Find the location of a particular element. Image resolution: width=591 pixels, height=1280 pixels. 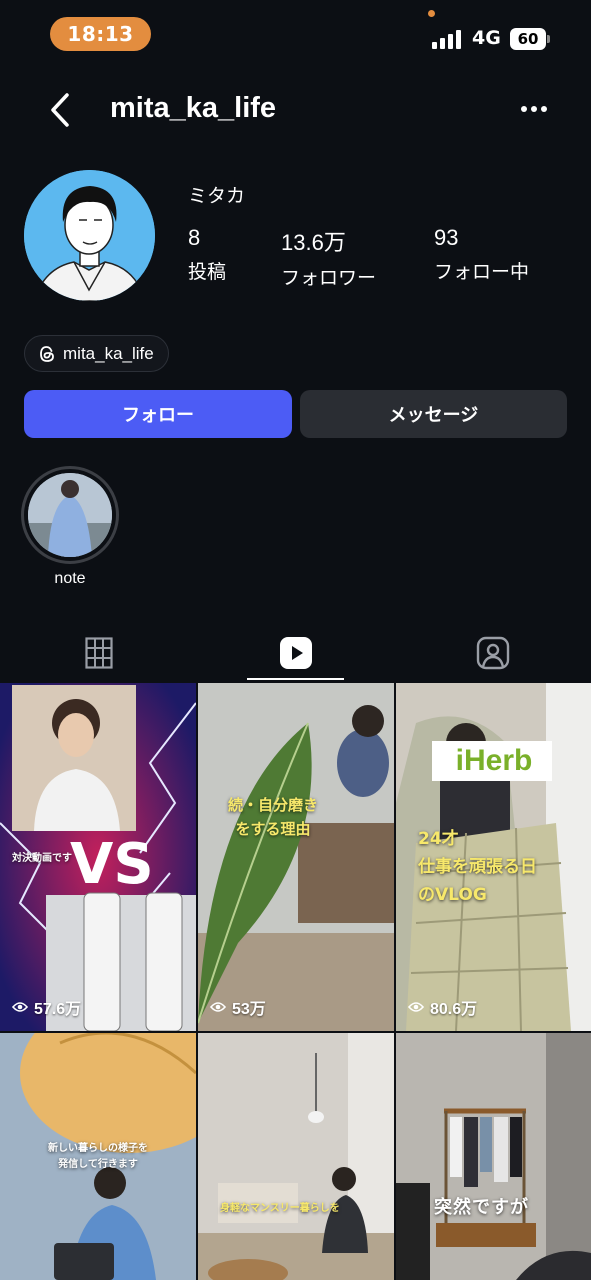

network-type: 4G is located at coordinates (486, 38).